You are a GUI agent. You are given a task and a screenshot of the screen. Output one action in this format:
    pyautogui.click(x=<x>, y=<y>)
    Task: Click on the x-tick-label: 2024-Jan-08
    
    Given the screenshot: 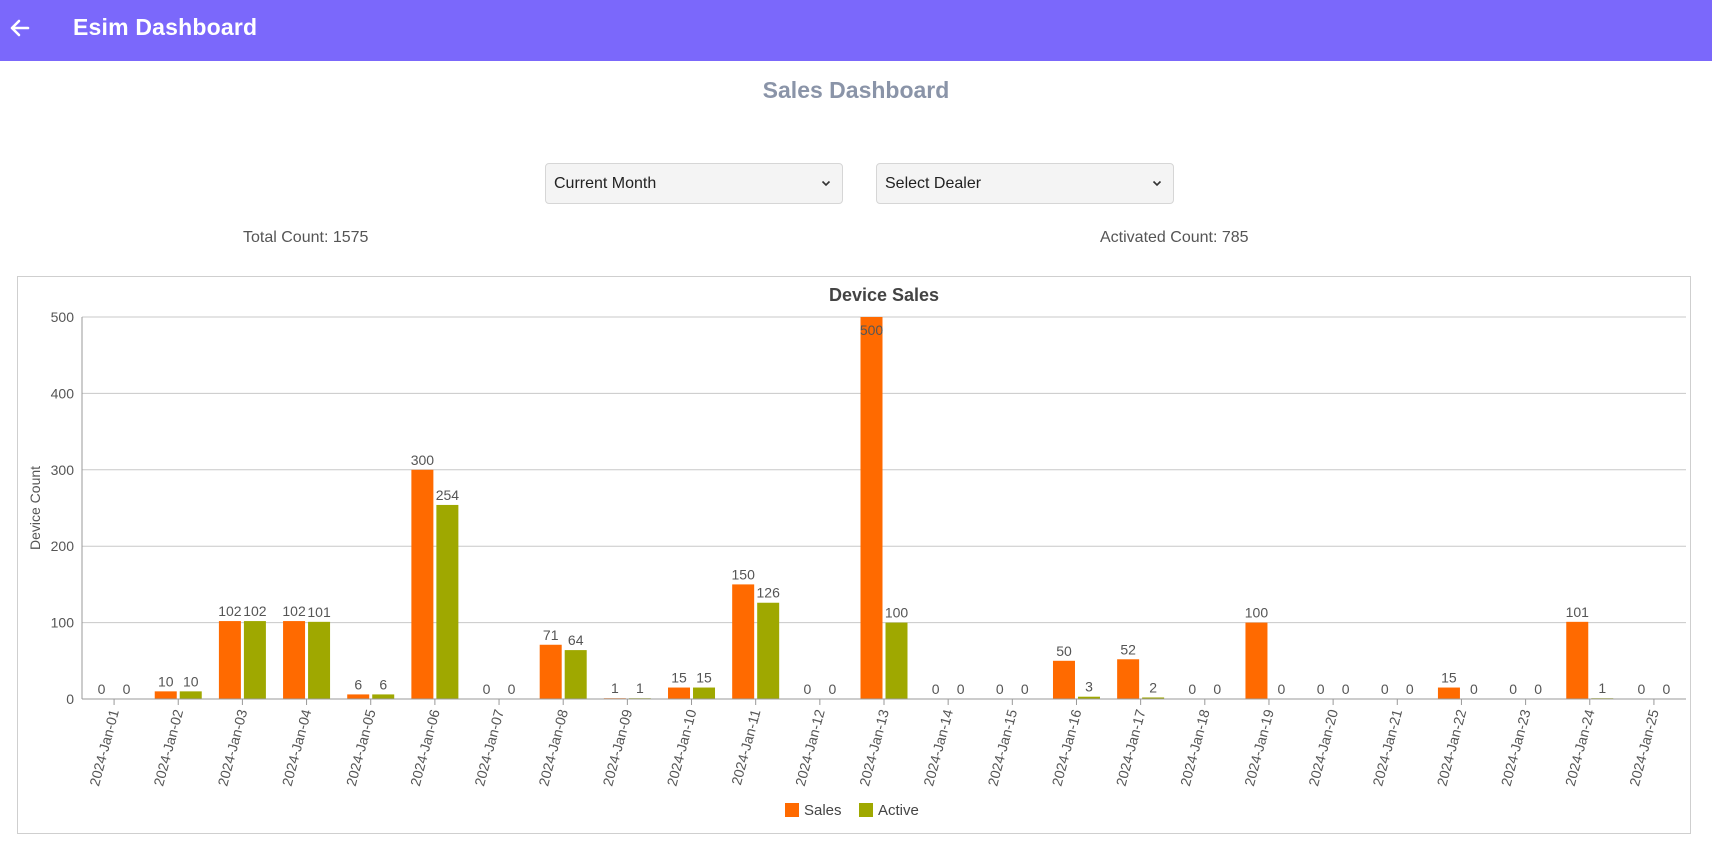 What is the action you would take?
    pyautogui.click(x=553, y=747)
    